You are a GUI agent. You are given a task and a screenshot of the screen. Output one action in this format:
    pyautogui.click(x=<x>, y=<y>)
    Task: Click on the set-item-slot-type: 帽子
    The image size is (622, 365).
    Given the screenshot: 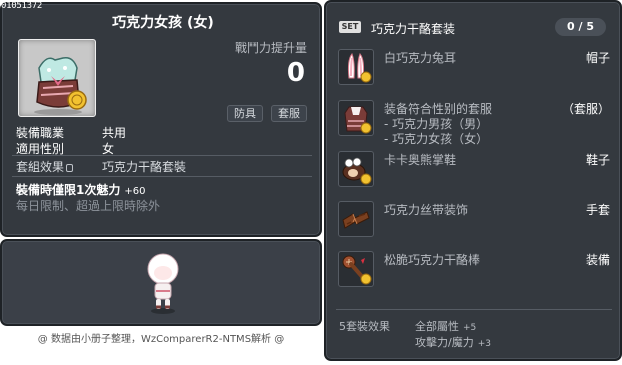 What is the action you would take?
    pyautogui.click(x=597, y=58)
    